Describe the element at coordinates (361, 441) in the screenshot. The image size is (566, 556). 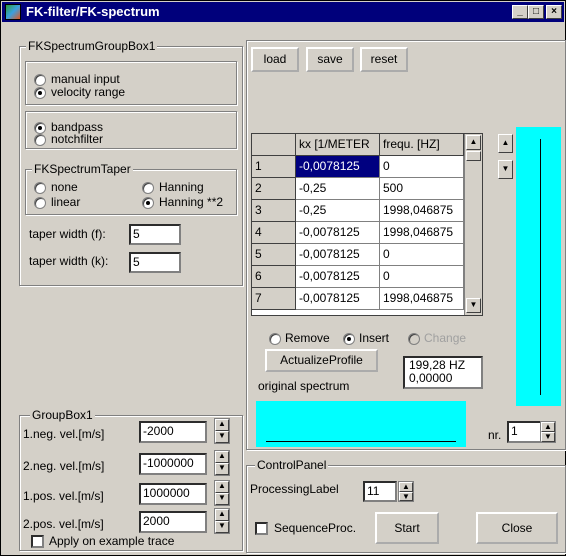
I see `horizontal-spectrum-line` at that location.